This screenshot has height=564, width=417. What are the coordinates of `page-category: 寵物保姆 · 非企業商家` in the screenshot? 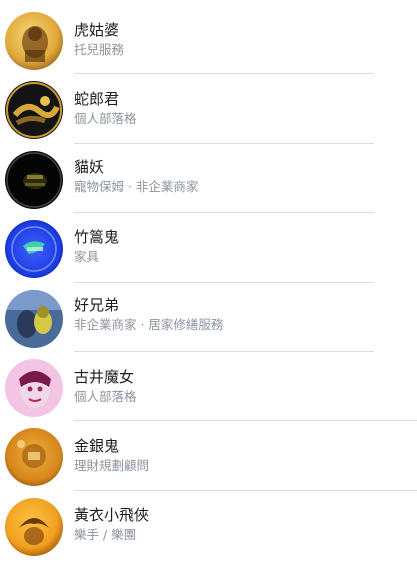 It's located at (136, 186).